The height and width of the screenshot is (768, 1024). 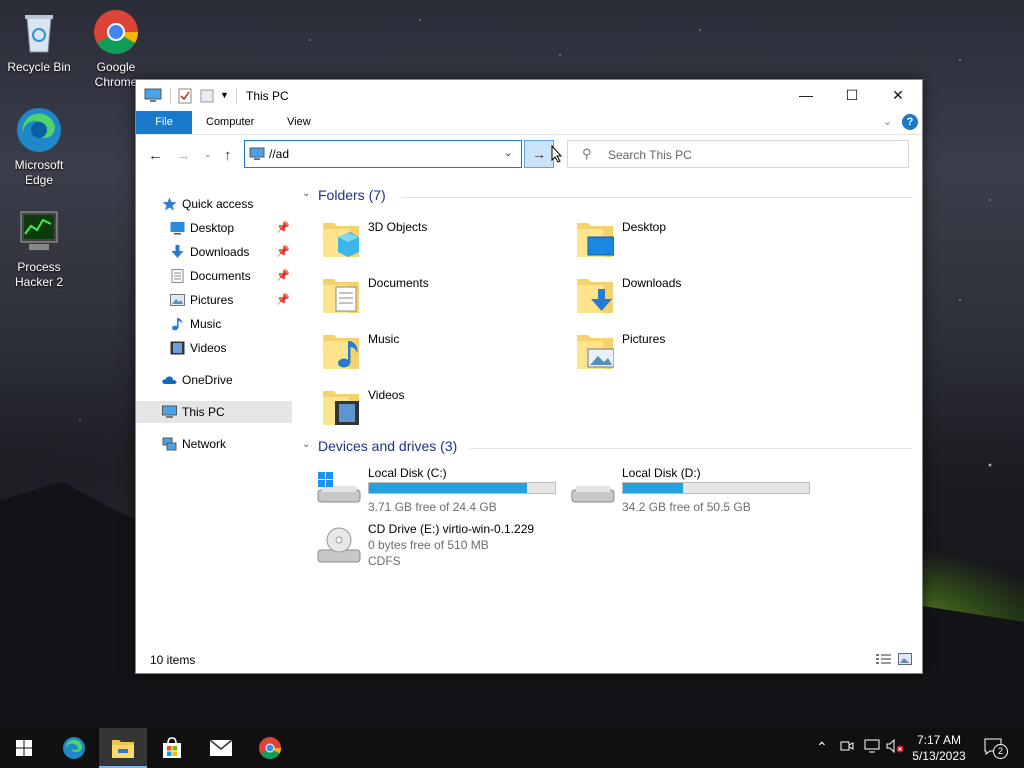 I want to click on windows-logo-icon, so click(x=24, y=748).